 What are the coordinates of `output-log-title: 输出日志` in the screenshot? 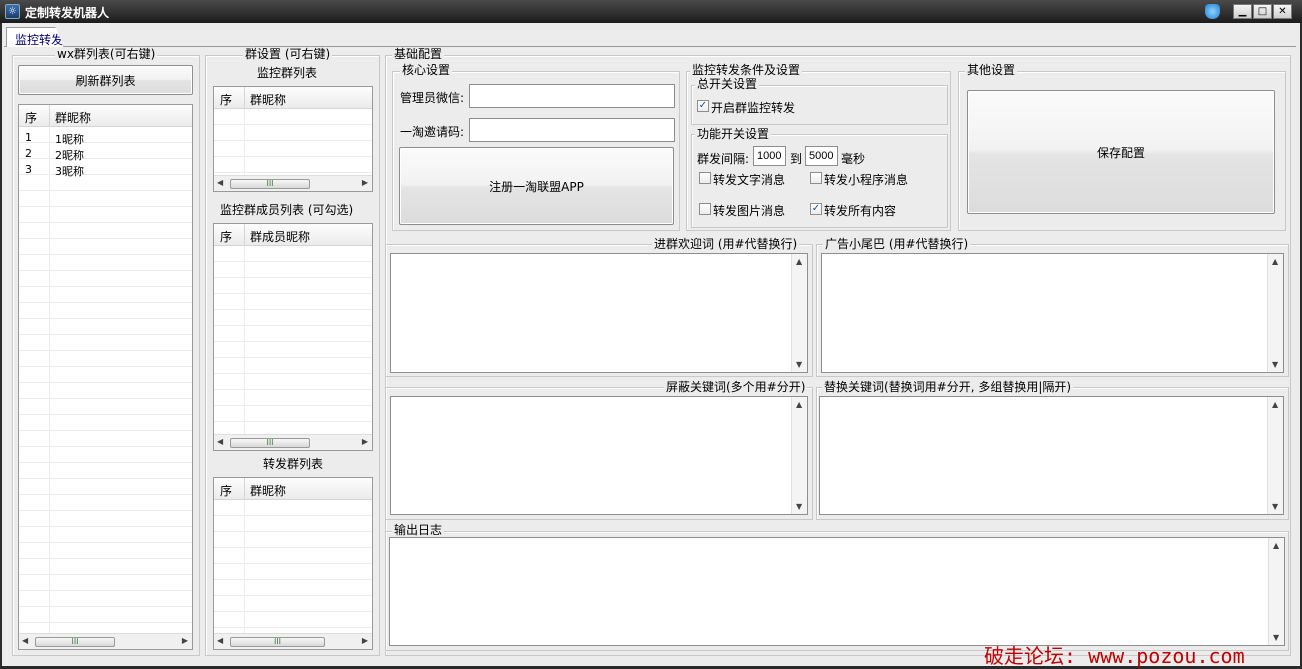 It's located at (418, 530).